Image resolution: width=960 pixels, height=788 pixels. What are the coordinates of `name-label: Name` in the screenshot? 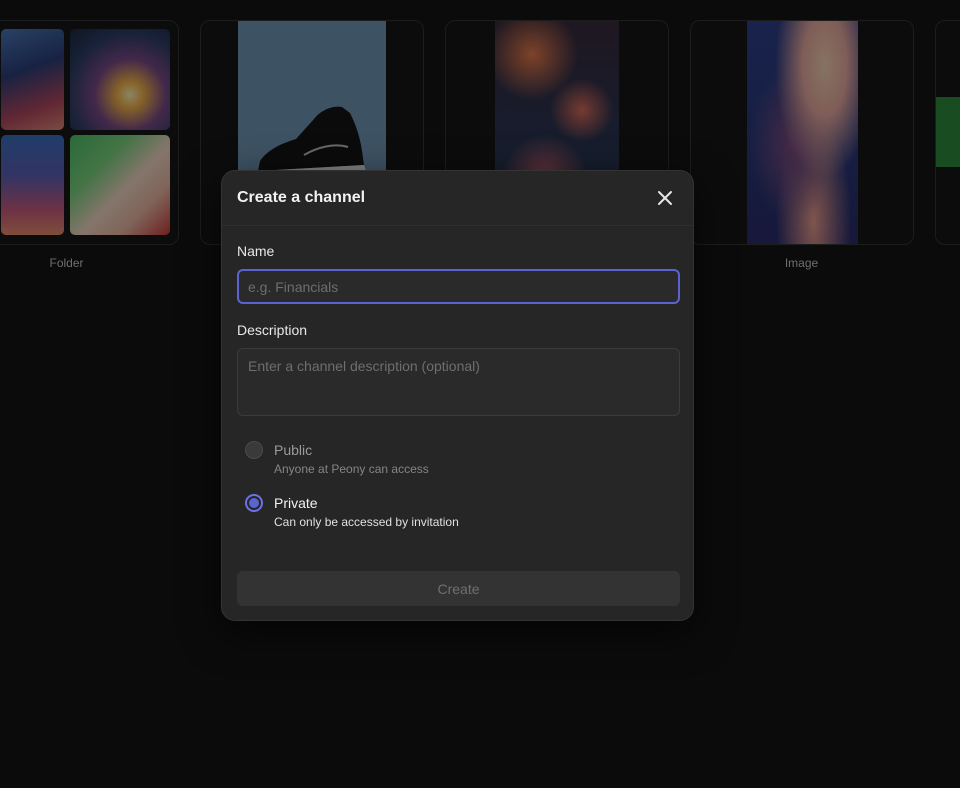 It's located at (256, 251).